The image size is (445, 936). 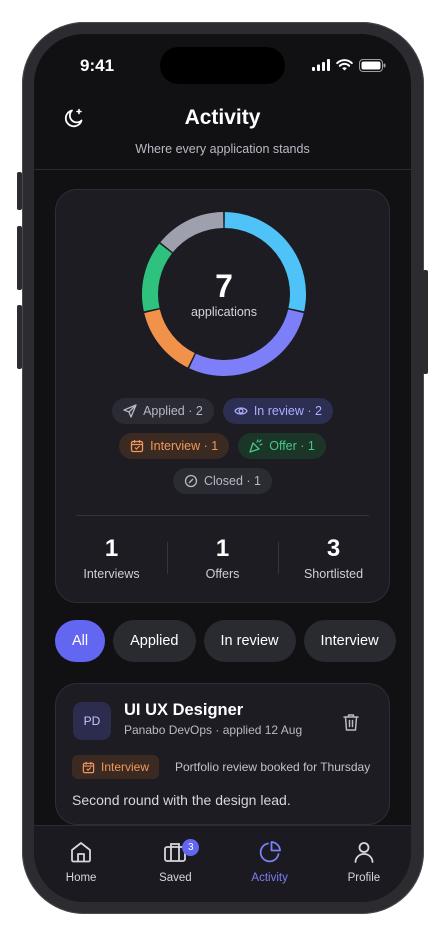 I want to click on chip-label: Applied · 2, so click(x=173, y=411).